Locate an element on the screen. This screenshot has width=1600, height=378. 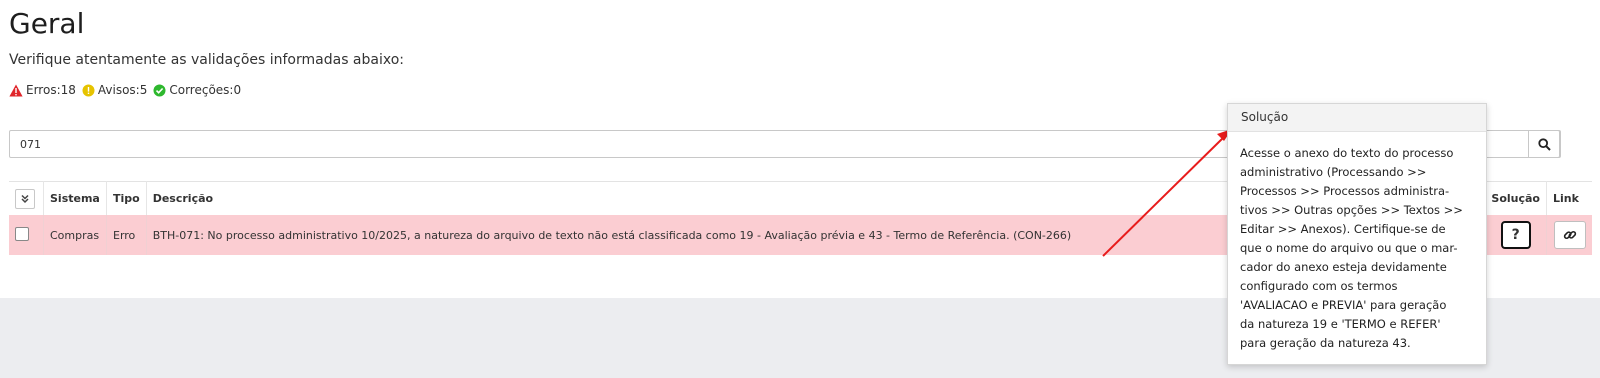
corrections-counter: Correções:0 is located at coordinates (197, 90).